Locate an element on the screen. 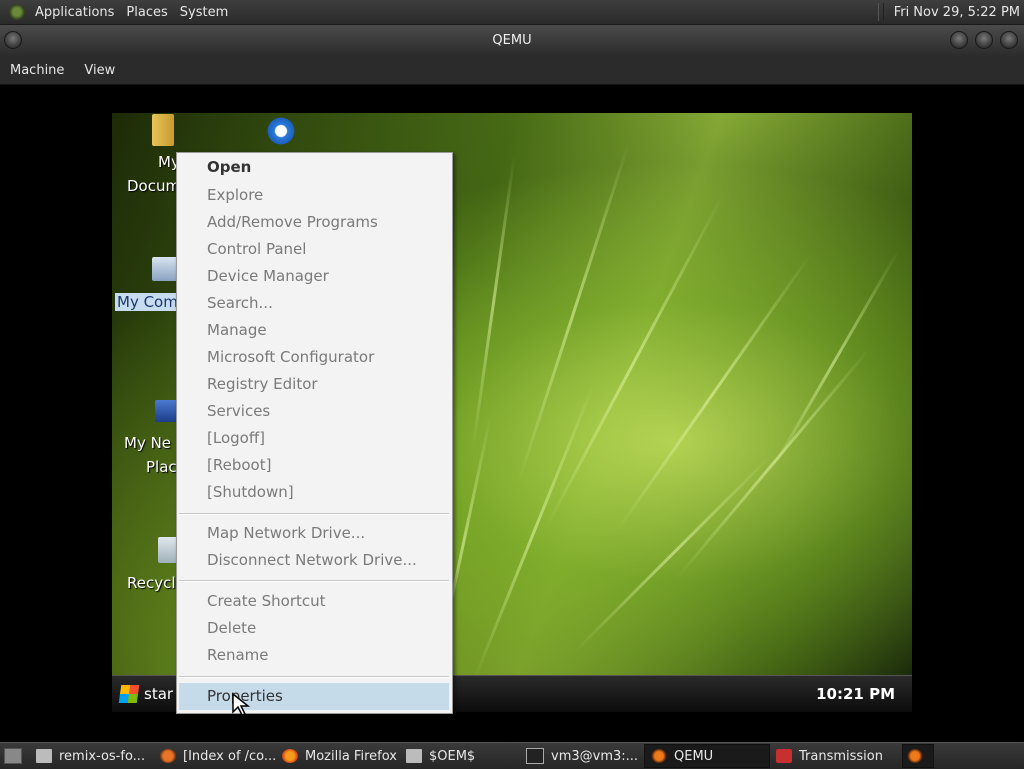 The height and width of the screenshot is (769, 1024). my-documents-label-2: Docum is located at coordinates (154, 186).